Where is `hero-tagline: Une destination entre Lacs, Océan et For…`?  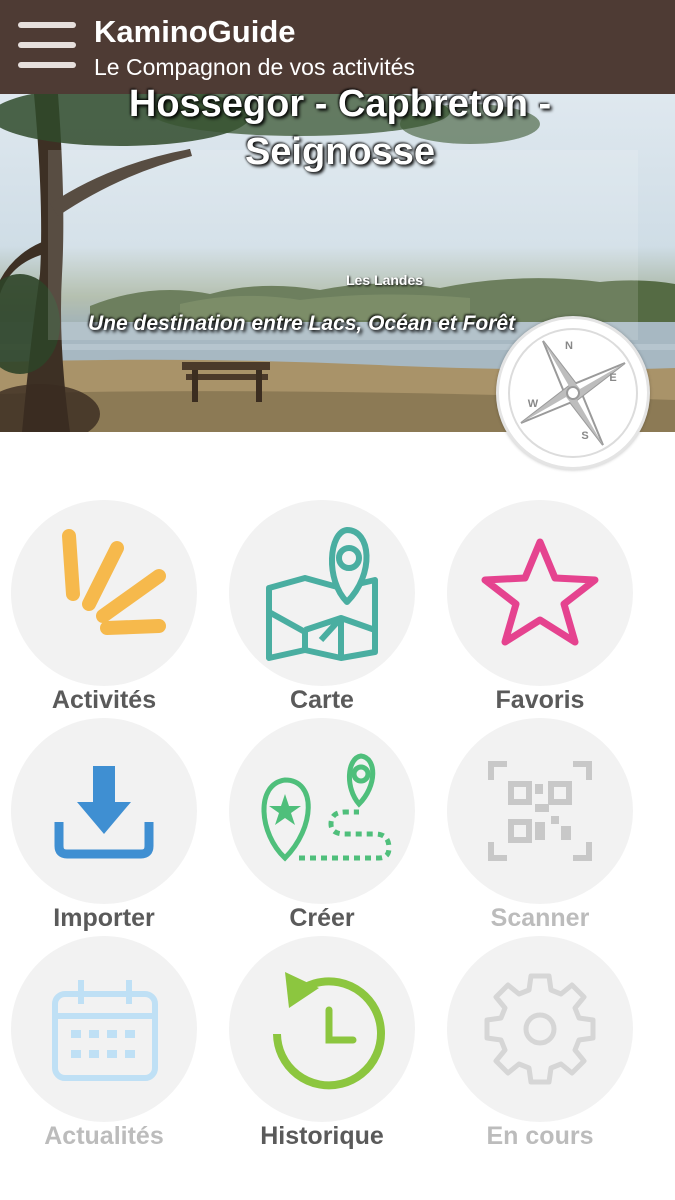
hero-tagline: Une destination entre Lacs, Océan et For… is located at coordinates (302, 323).